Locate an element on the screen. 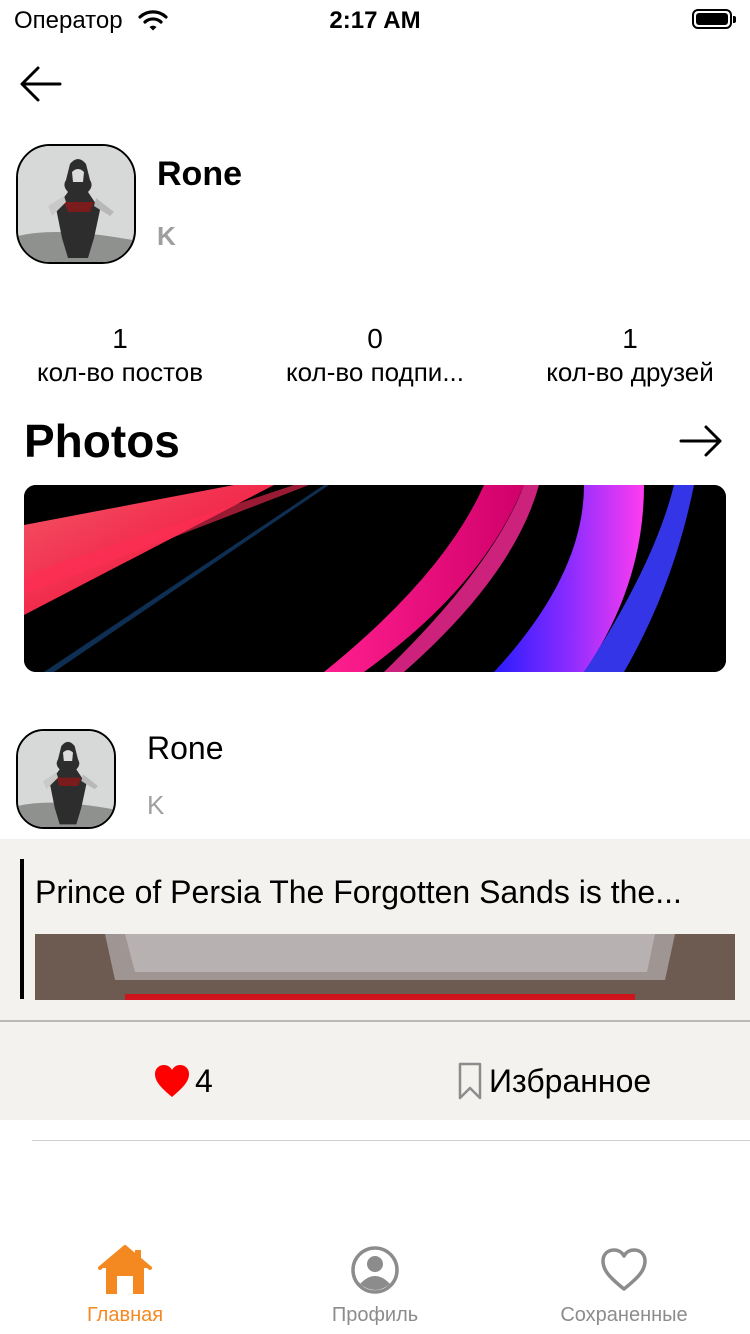 Image resolution: width=750 pixels, height=1334 pixels. post-author-subtitle: K is located at coordinates (156, 805).